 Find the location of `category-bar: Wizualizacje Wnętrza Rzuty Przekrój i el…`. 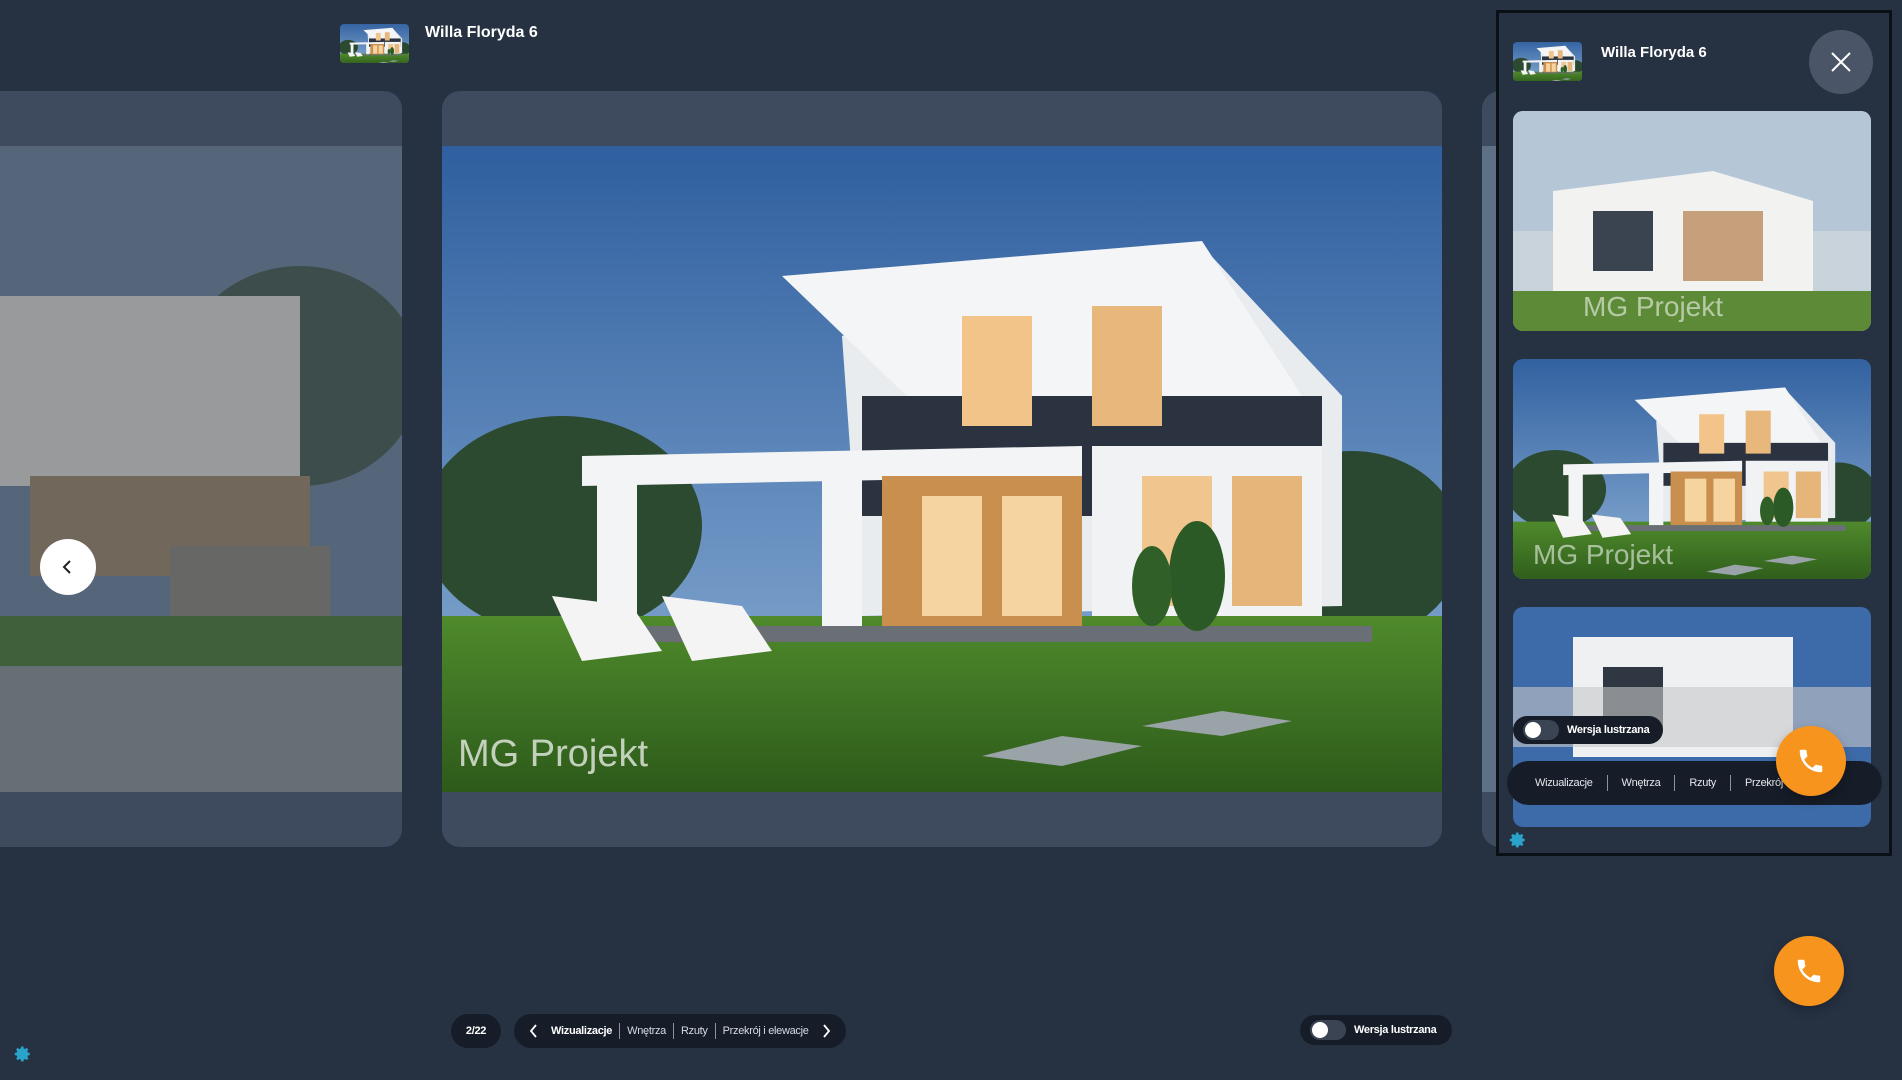

category-bar: Wizualizacje Wnętrza Rzuty Przekrój i el… is located at coordinates (680, 1031).